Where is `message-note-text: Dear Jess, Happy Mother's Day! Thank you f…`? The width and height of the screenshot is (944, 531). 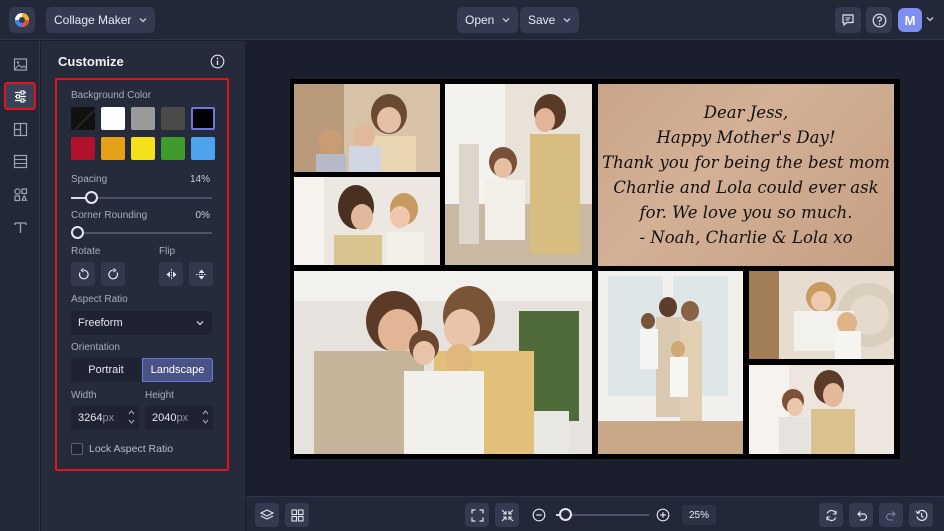 message-note-text: Dear Jess, Happy Mother's Day! Thank you f… is located at coordinates (746, 175).